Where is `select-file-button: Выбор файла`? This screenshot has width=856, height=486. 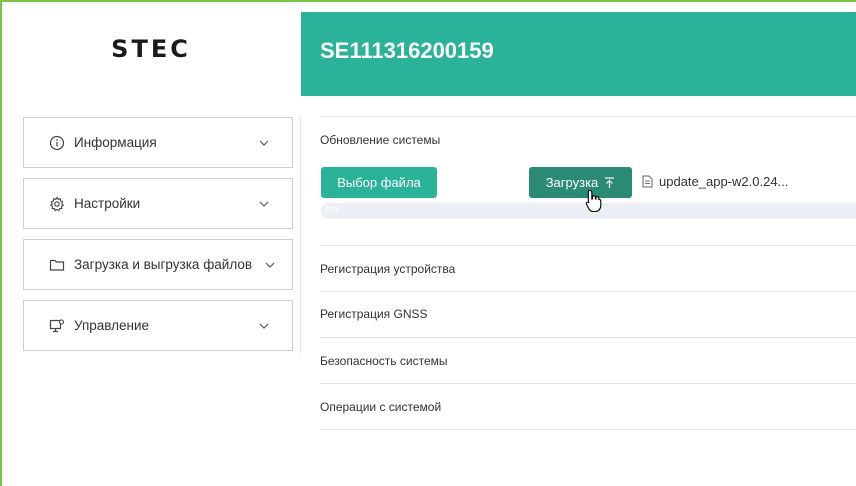 select-file-button: Выбор файла is located at coordinates (379, 182).